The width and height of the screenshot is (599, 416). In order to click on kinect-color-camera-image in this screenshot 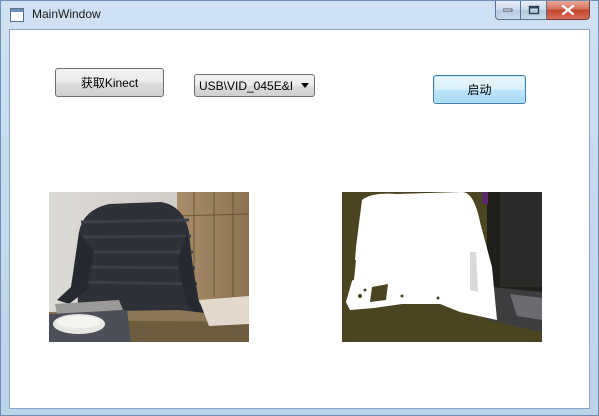, I will do `click(149, 267)`.